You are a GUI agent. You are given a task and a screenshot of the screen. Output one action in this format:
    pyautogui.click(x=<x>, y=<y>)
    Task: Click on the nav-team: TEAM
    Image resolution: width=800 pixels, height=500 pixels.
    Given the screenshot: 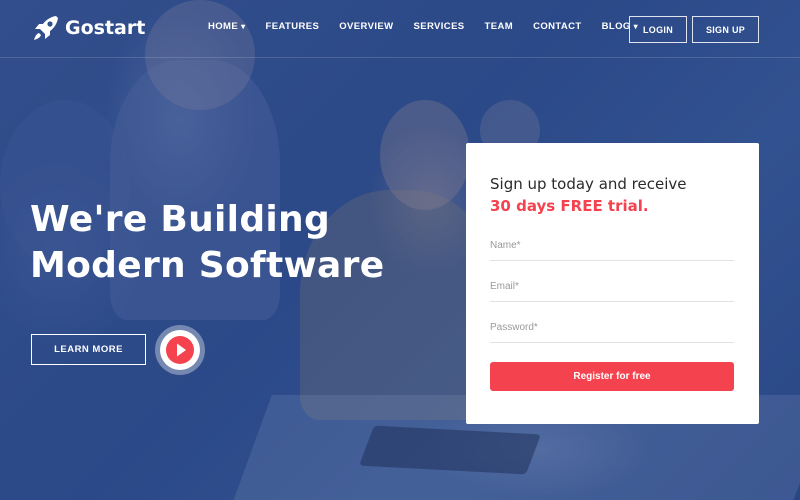 What is the action you would take?
    pyautogui.click(x=499, y=26)
    